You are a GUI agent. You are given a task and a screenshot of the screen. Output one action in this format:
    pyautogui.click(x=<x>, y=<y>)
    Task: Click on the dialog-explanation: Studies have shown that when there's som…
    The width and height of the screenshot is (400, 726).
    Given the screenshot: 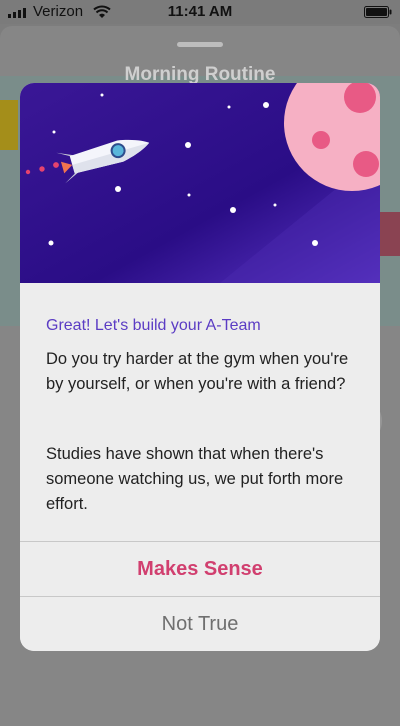 What is the action you would take?
    pyautogui.click(x=195, y=479)
    